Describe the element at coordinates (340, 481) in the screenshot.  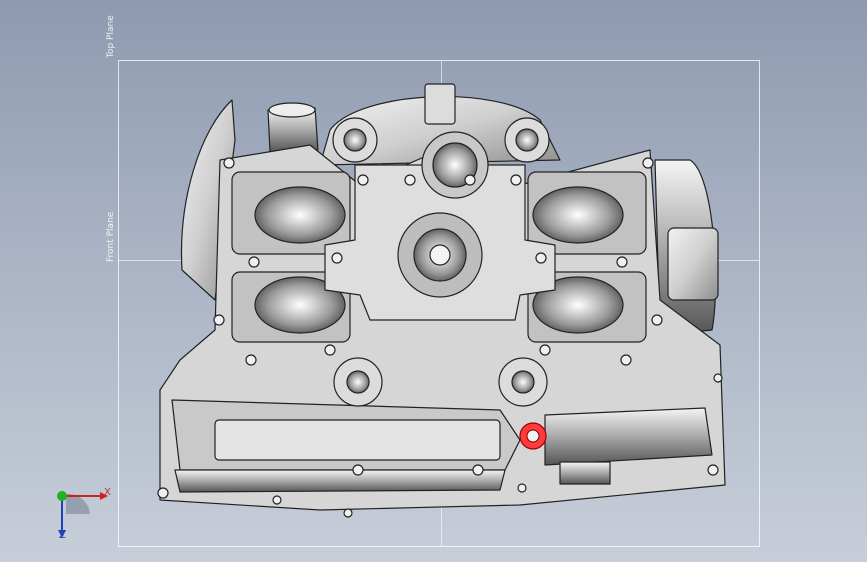
I see `lower-rail` at that location.